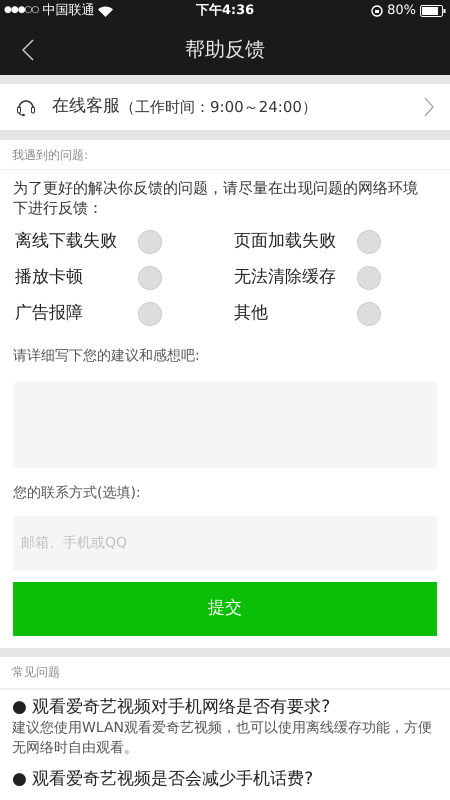 The image size is (450, 800). Describe the element at coordinates (172, 707) in the screenshot. I see `faq-question: ● 观看爱奇艺视频对手机网络是否有要求?` at that location.